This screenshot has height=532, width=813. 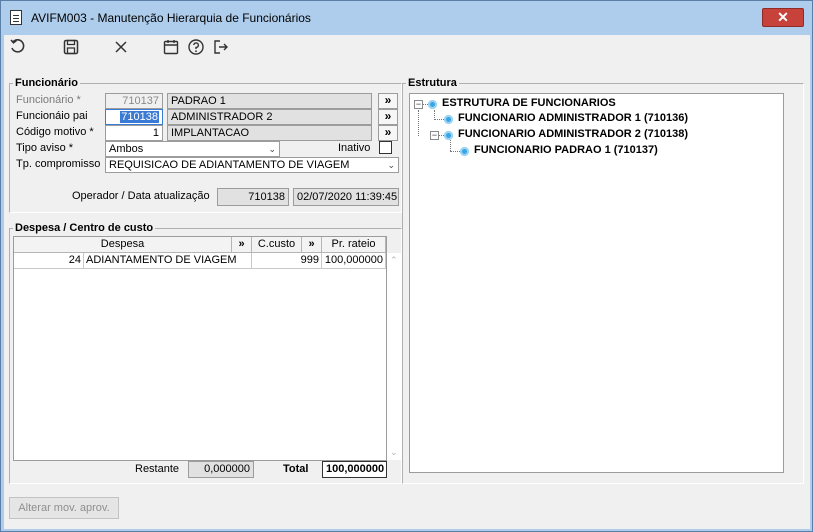 What do you see at coordinates (269, 133) in the screenshot?
I see `motivo-name-field: IMPLANTACAO` at bounding box center [269, 133].